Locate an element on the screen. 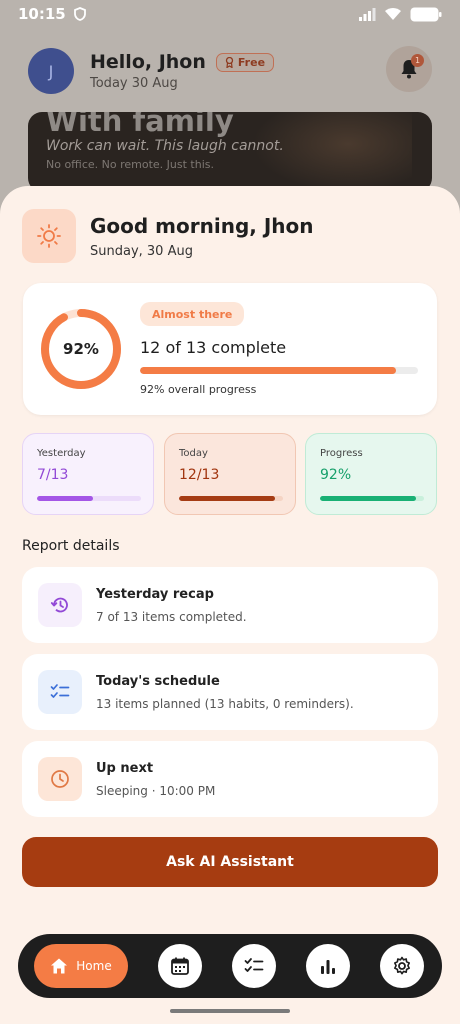  home-indicator is located at coordinates (230, 1011).